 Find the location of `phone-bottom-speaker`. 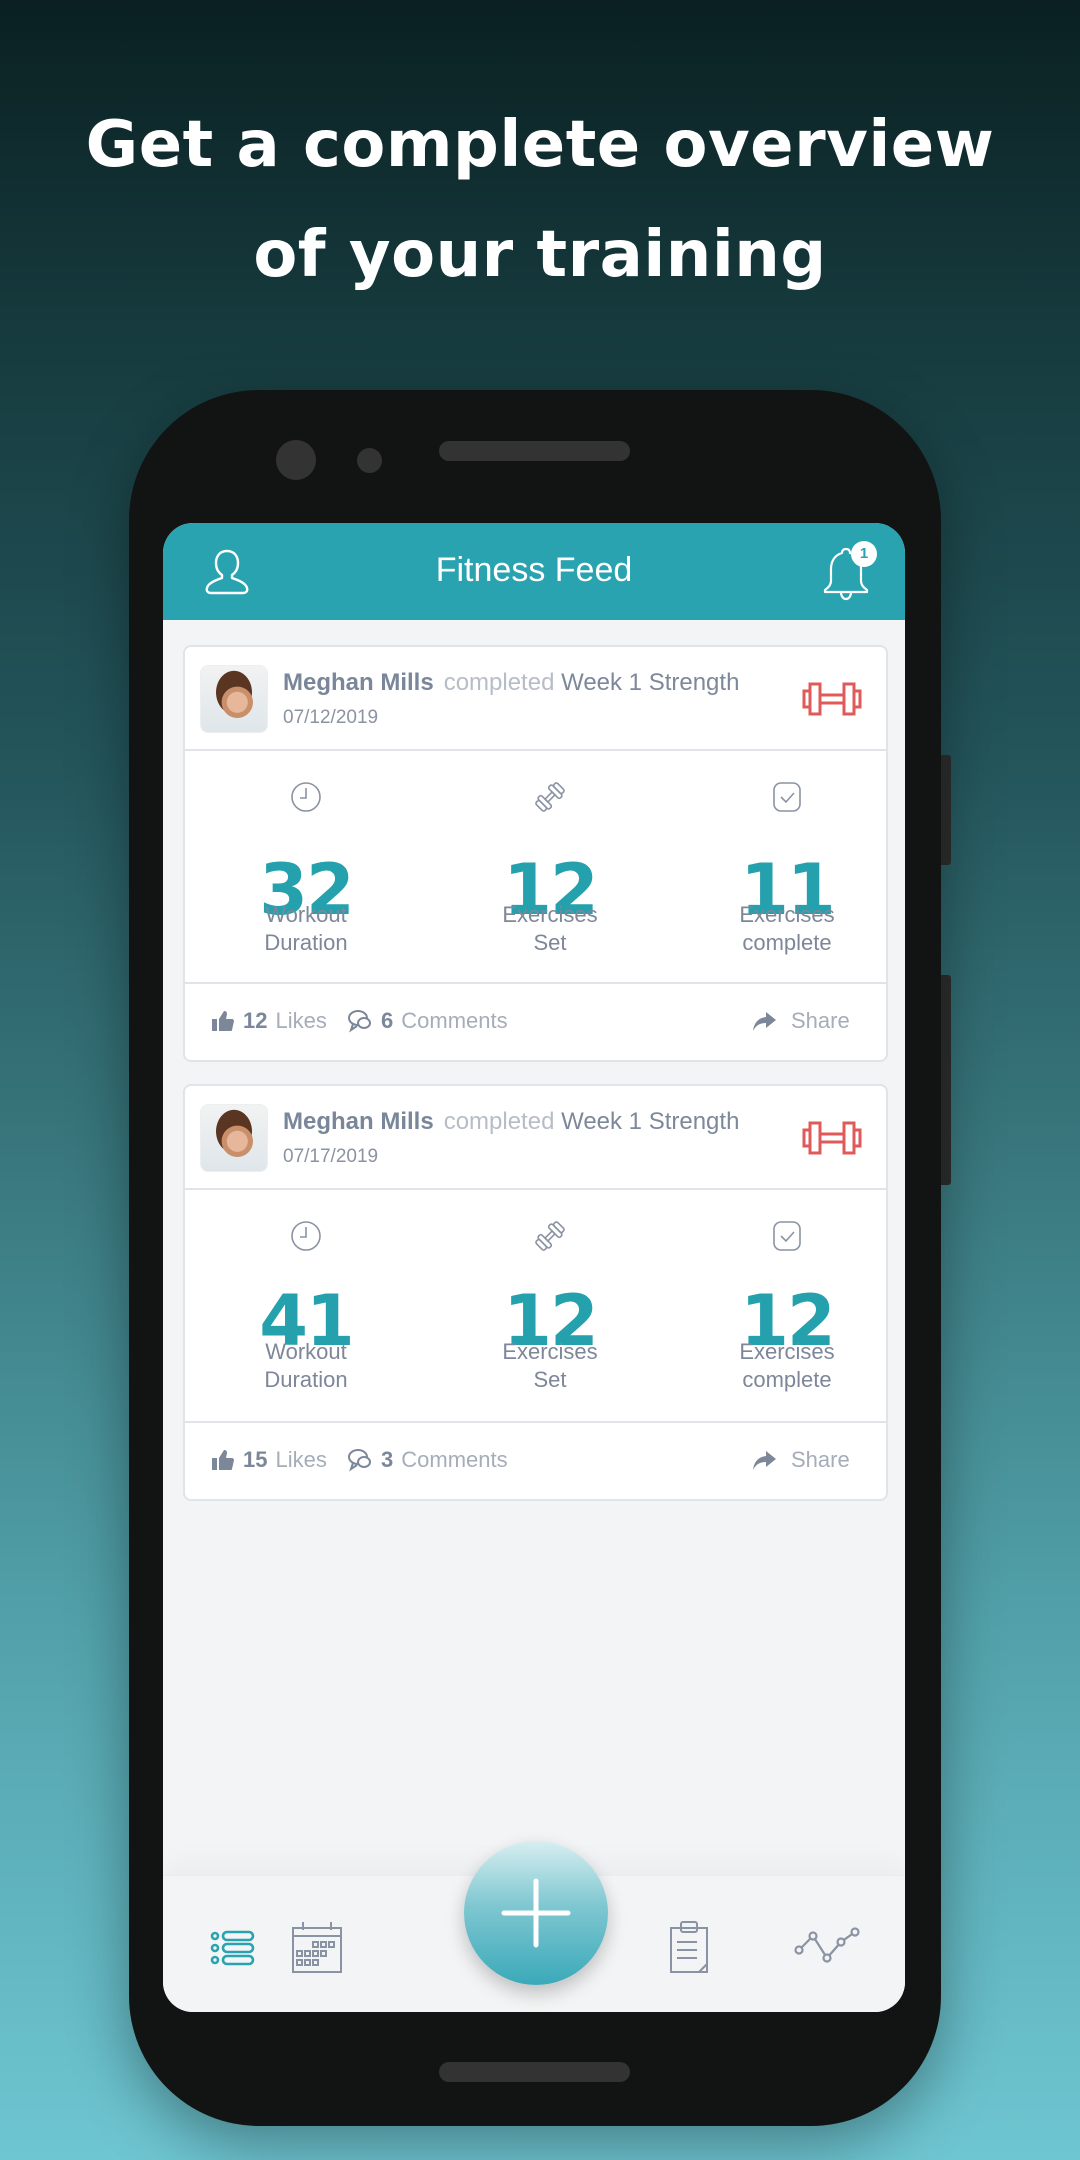

phone-bottom-speaker is located at coordinates (534, 2072).